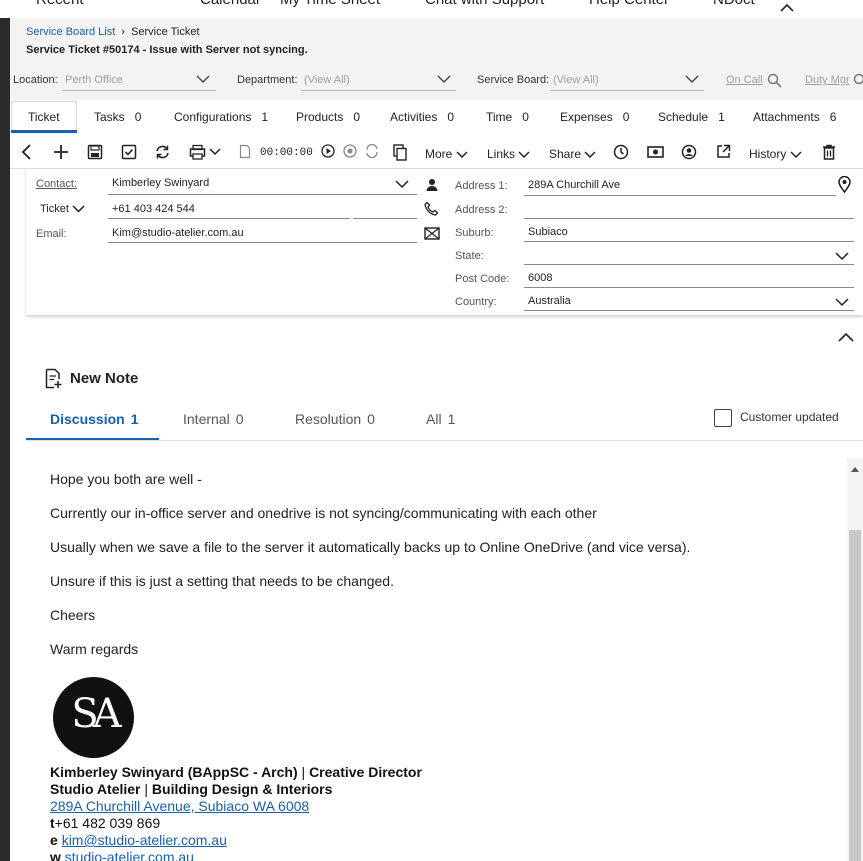 This screenshot has width=863, height=861. Describe the element at coordinates (540, 278) in the screenshot. I see `postcode-field: 6008` at that location.